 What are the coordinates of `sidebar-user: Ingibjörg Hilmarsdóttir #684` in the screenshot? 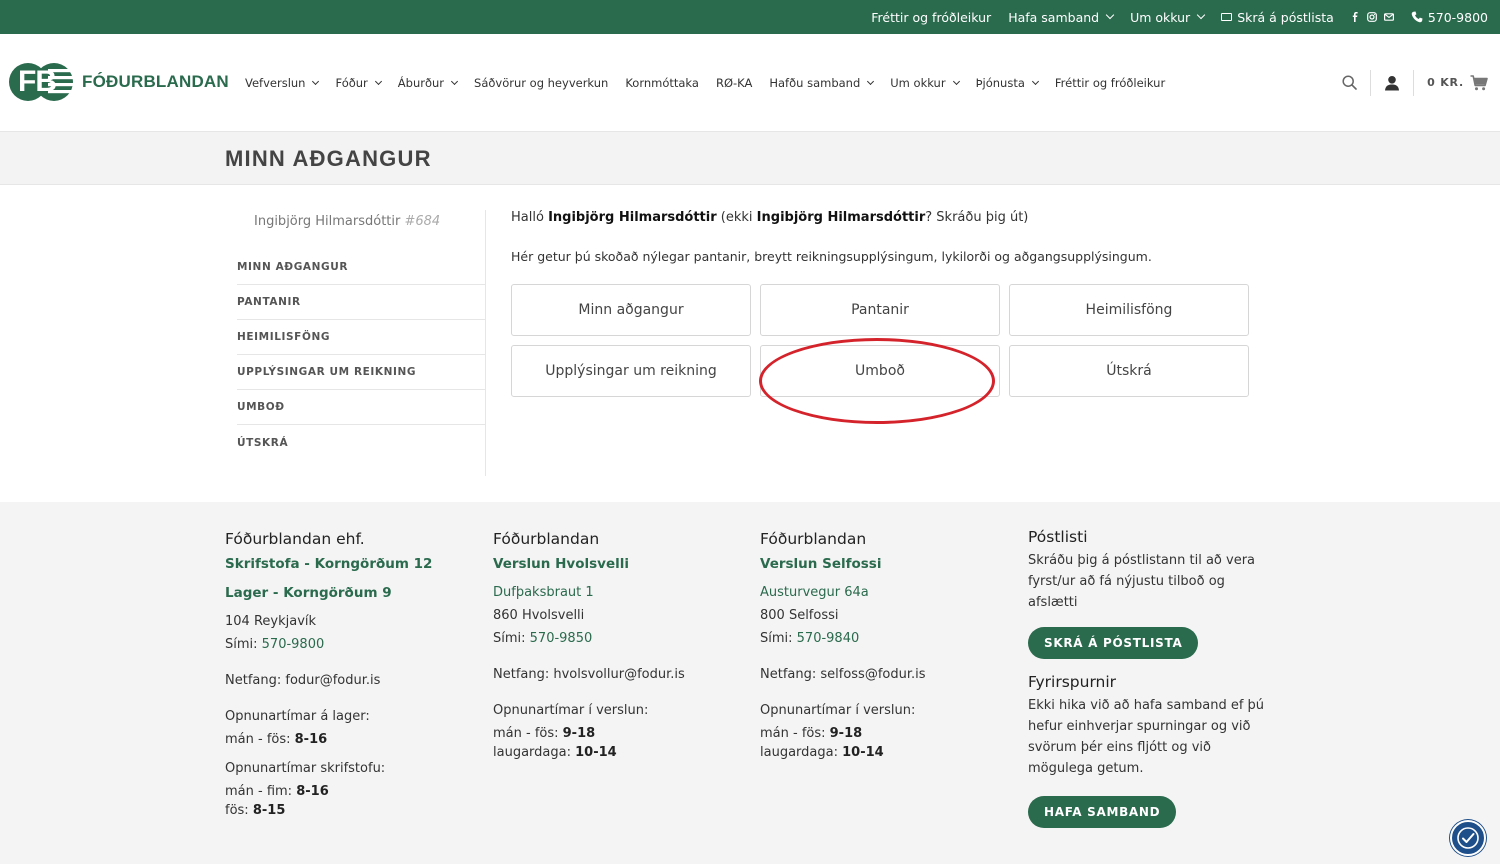 It's located at (355, 232).